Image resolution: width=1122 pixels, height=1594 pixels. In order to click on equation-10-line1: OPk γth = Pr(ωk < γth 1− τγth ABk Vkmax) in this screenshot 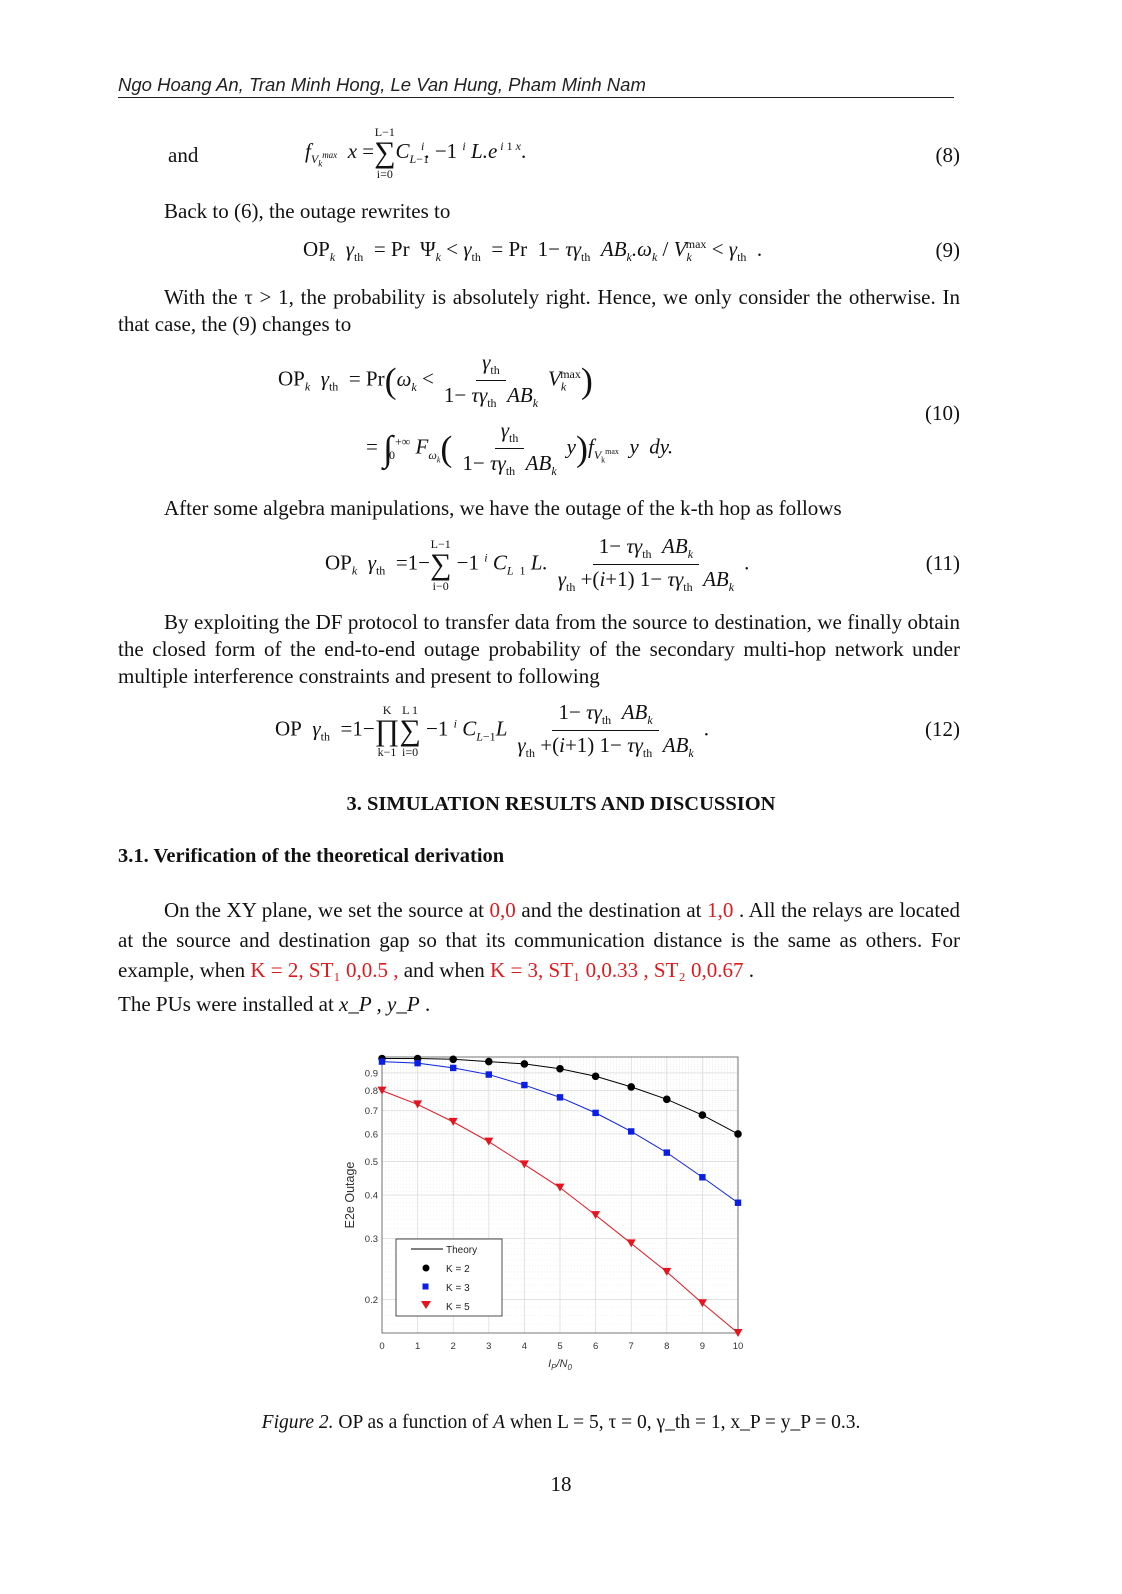, I will do `click(435, 380)`.